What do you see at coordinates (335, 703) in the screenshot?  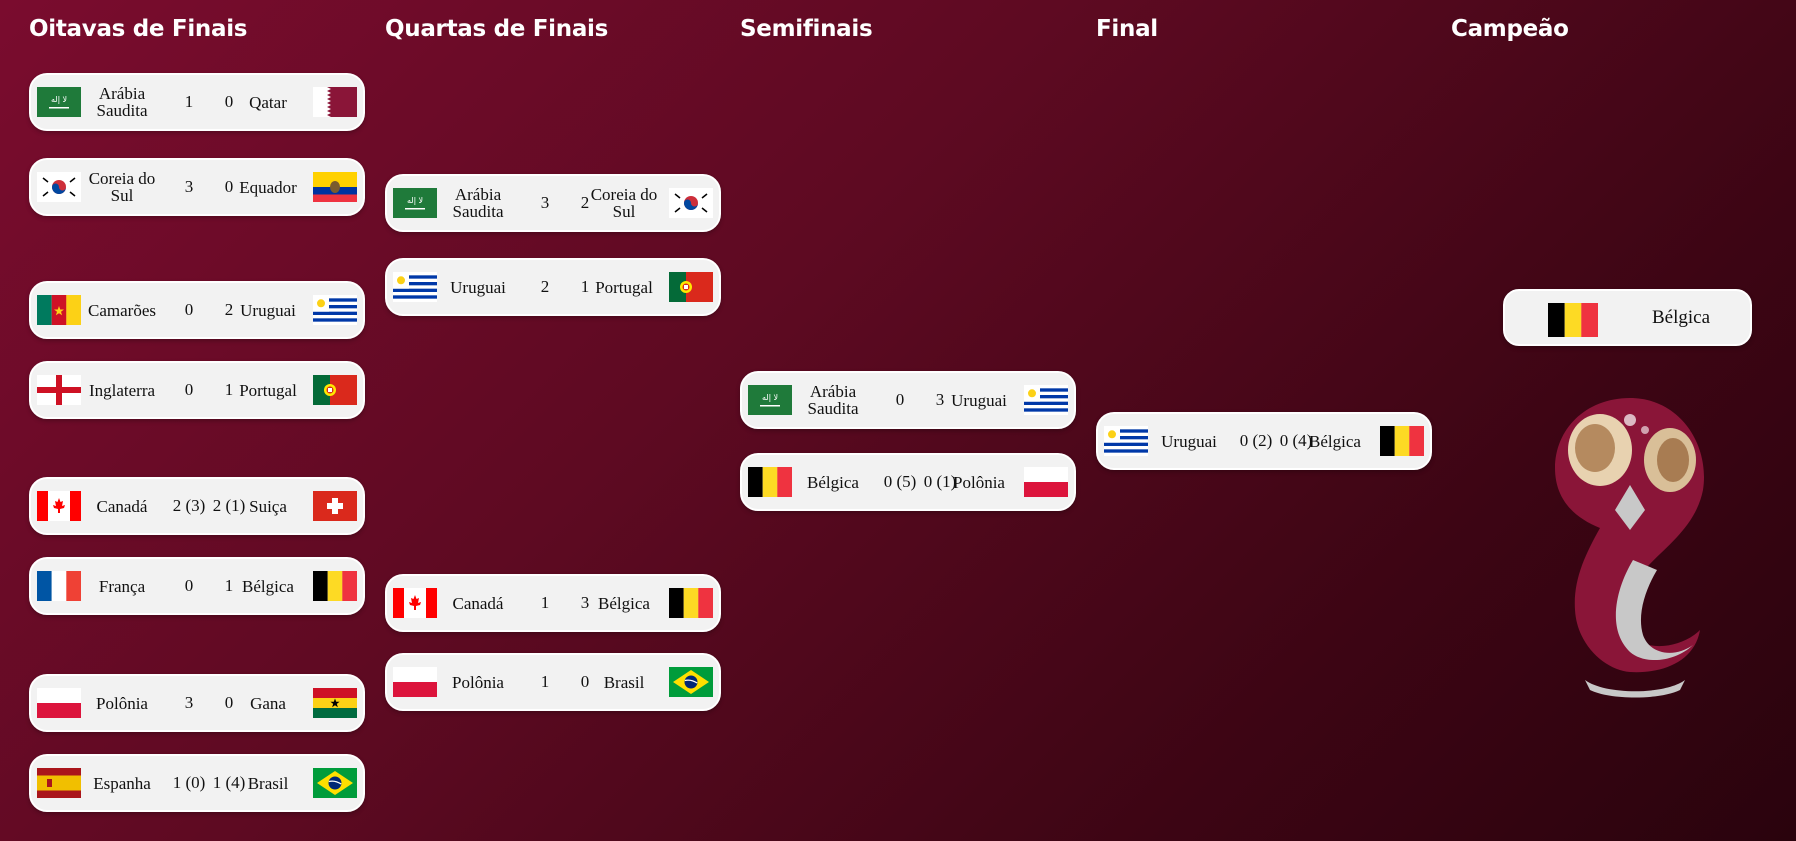 I see `ghana-flag-icon` at bounding box center [335, 703].